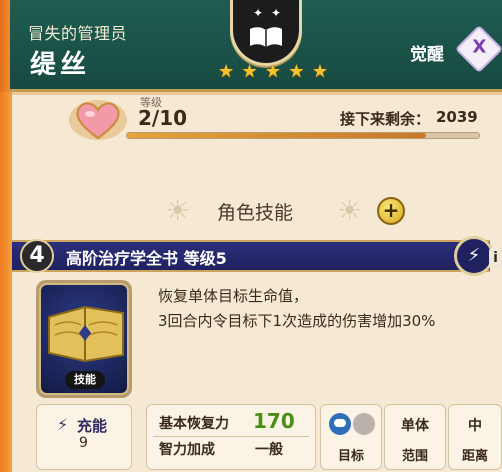 The height and width of the screenshot is (472, 502). I want to click on info-icon: i, so click(495, 258).